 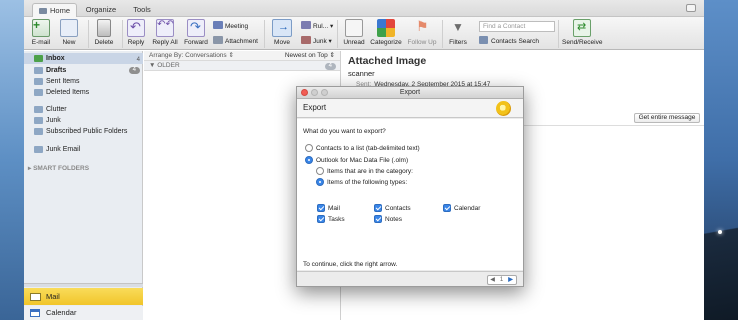 I want to click on checkbox-contacts: Contacts, so click(x=392, y=208).